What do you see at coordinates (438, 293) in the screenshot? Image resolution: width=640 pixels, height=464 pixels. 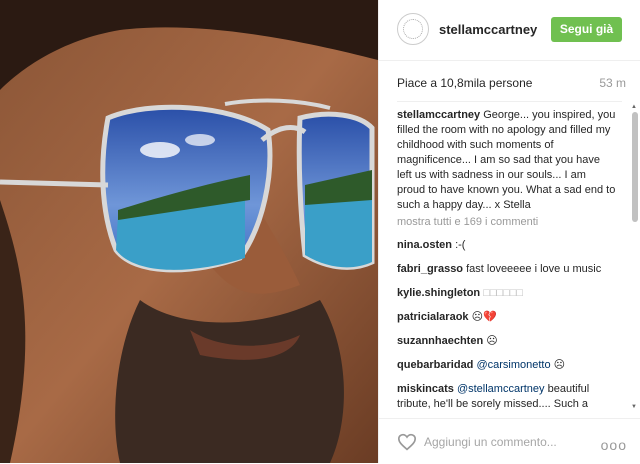 I see `comment-username: kylie.shingleton` at bounding box center [438, 293].